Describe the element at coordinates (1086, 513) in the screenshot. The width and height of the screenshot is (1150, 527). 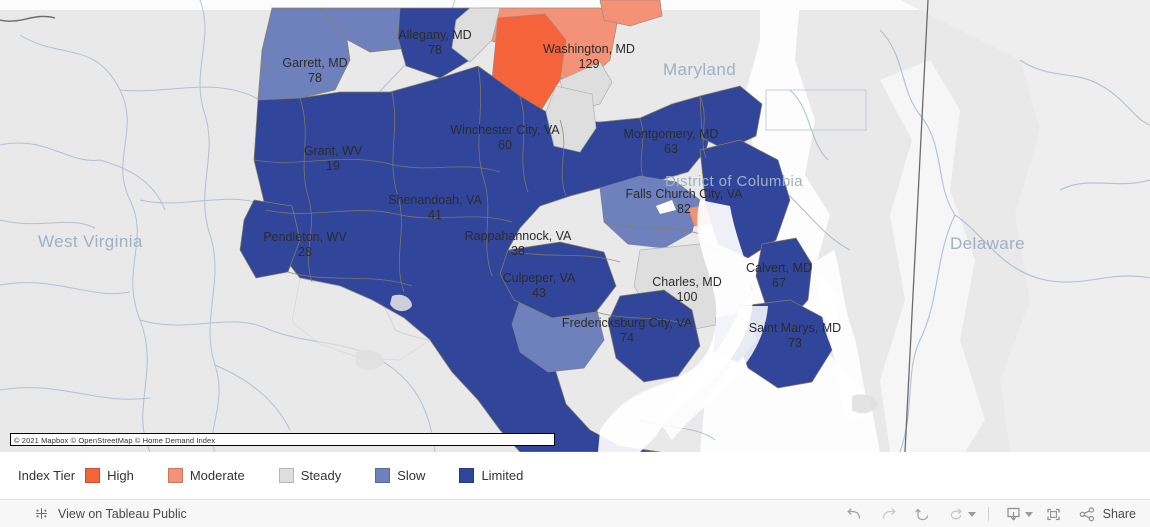
I see `share-icon` at that location.